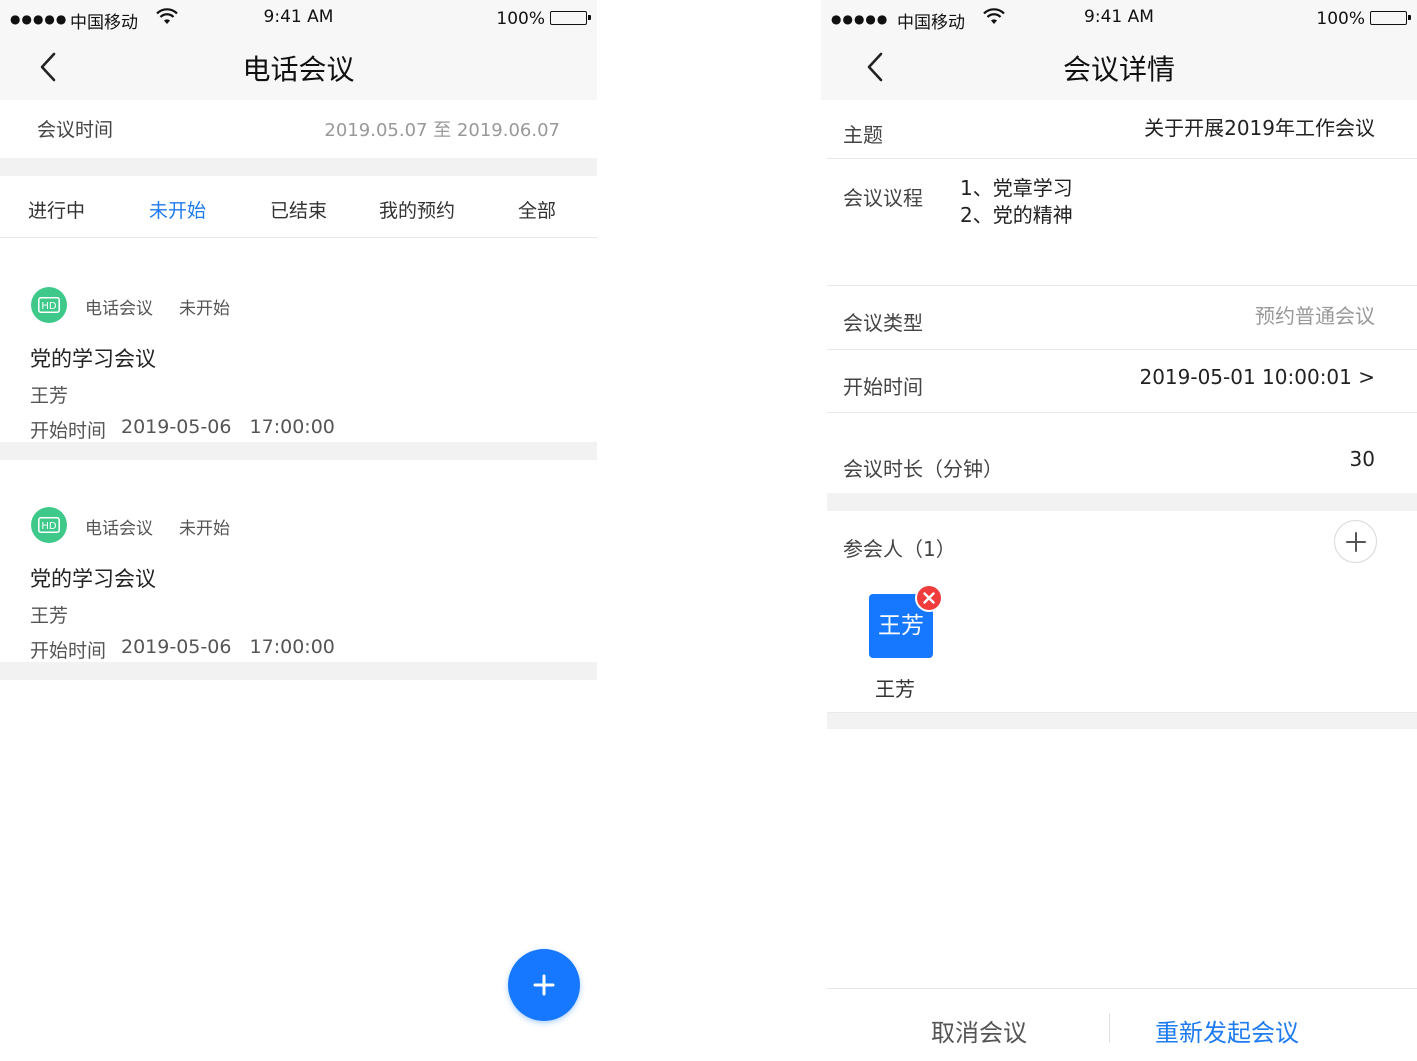 Image resolution: width=1417 pixels, height=1061 pixels. Describe the element at coordinates (1122, 453) in the screenshot. I see `duration-row: 会议时长（分钟） 30` at that location.